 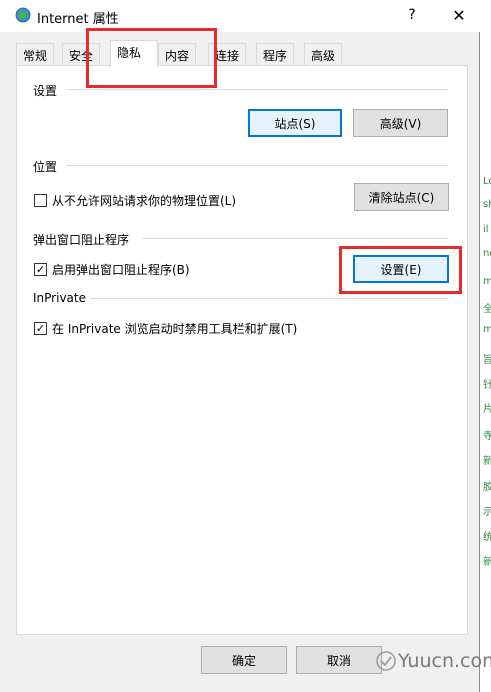 What do you see at coordinates (444, 661) in the screenshot?
I see `watermark-text: Yuucn.com` at bounding box center [444, 661].